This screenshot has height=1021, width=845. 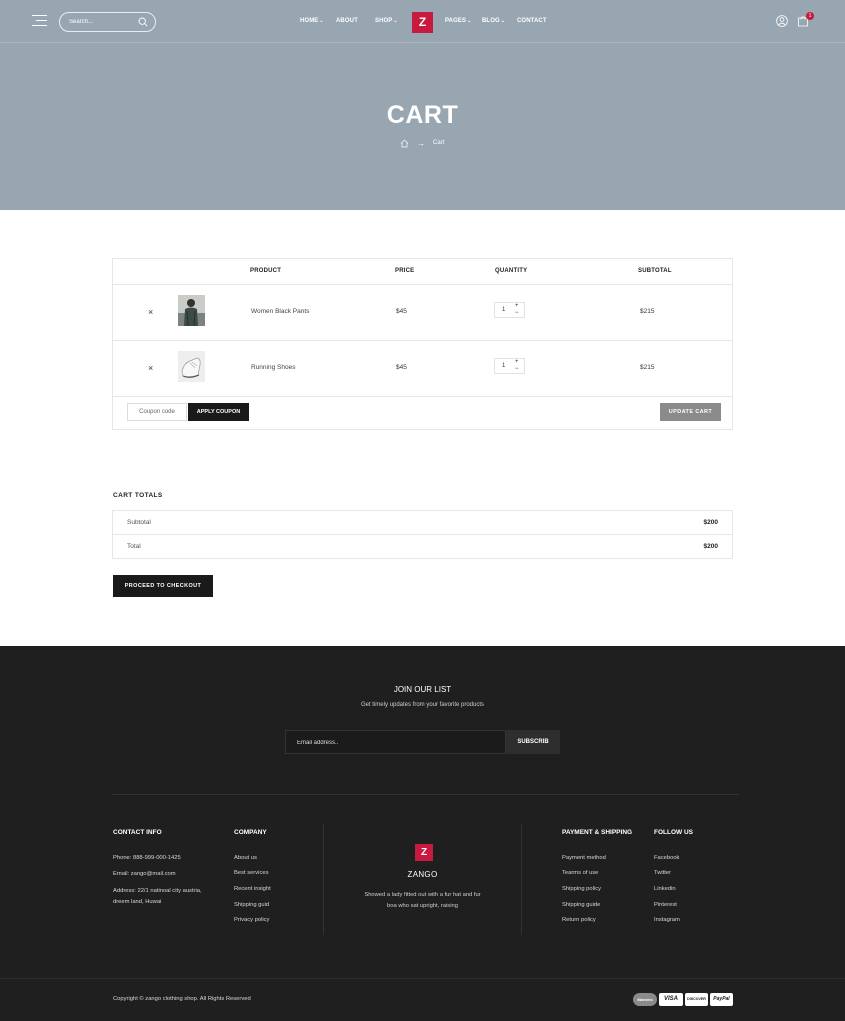 I want to click on maestro-card-icon: Maestro, so click(x=645, y=999).